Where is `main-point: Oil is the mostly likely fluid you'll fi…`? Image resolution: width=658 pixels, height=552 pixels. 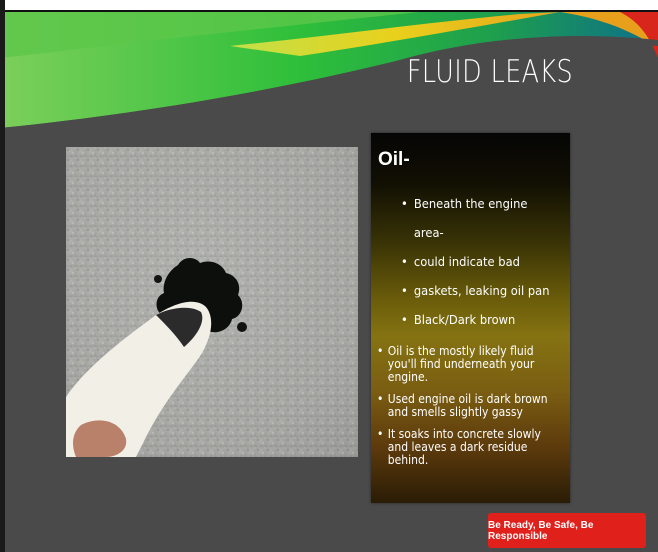 main-point: Oil is the mostly likely fluid you'll fi… is located at coordinates (462, 364).